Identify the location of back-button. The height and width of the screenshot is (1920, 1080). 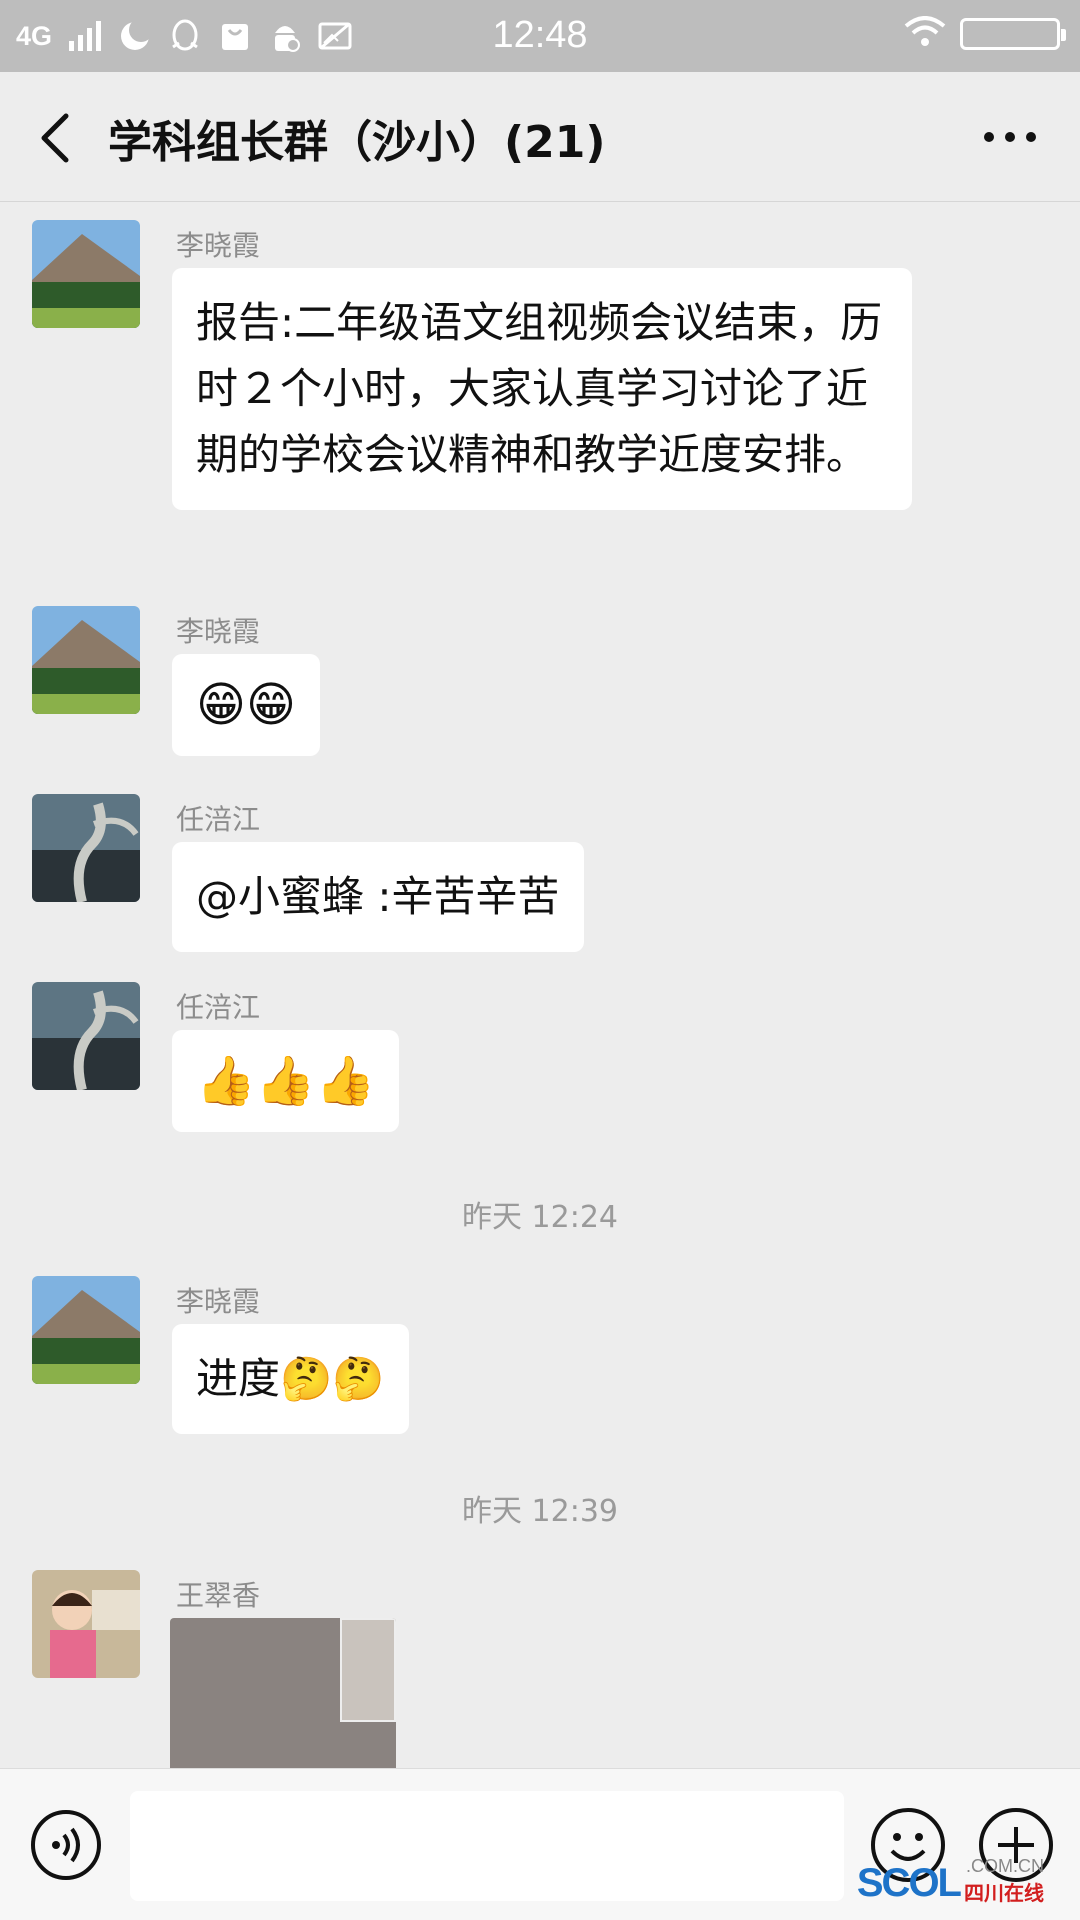
(55, 138).